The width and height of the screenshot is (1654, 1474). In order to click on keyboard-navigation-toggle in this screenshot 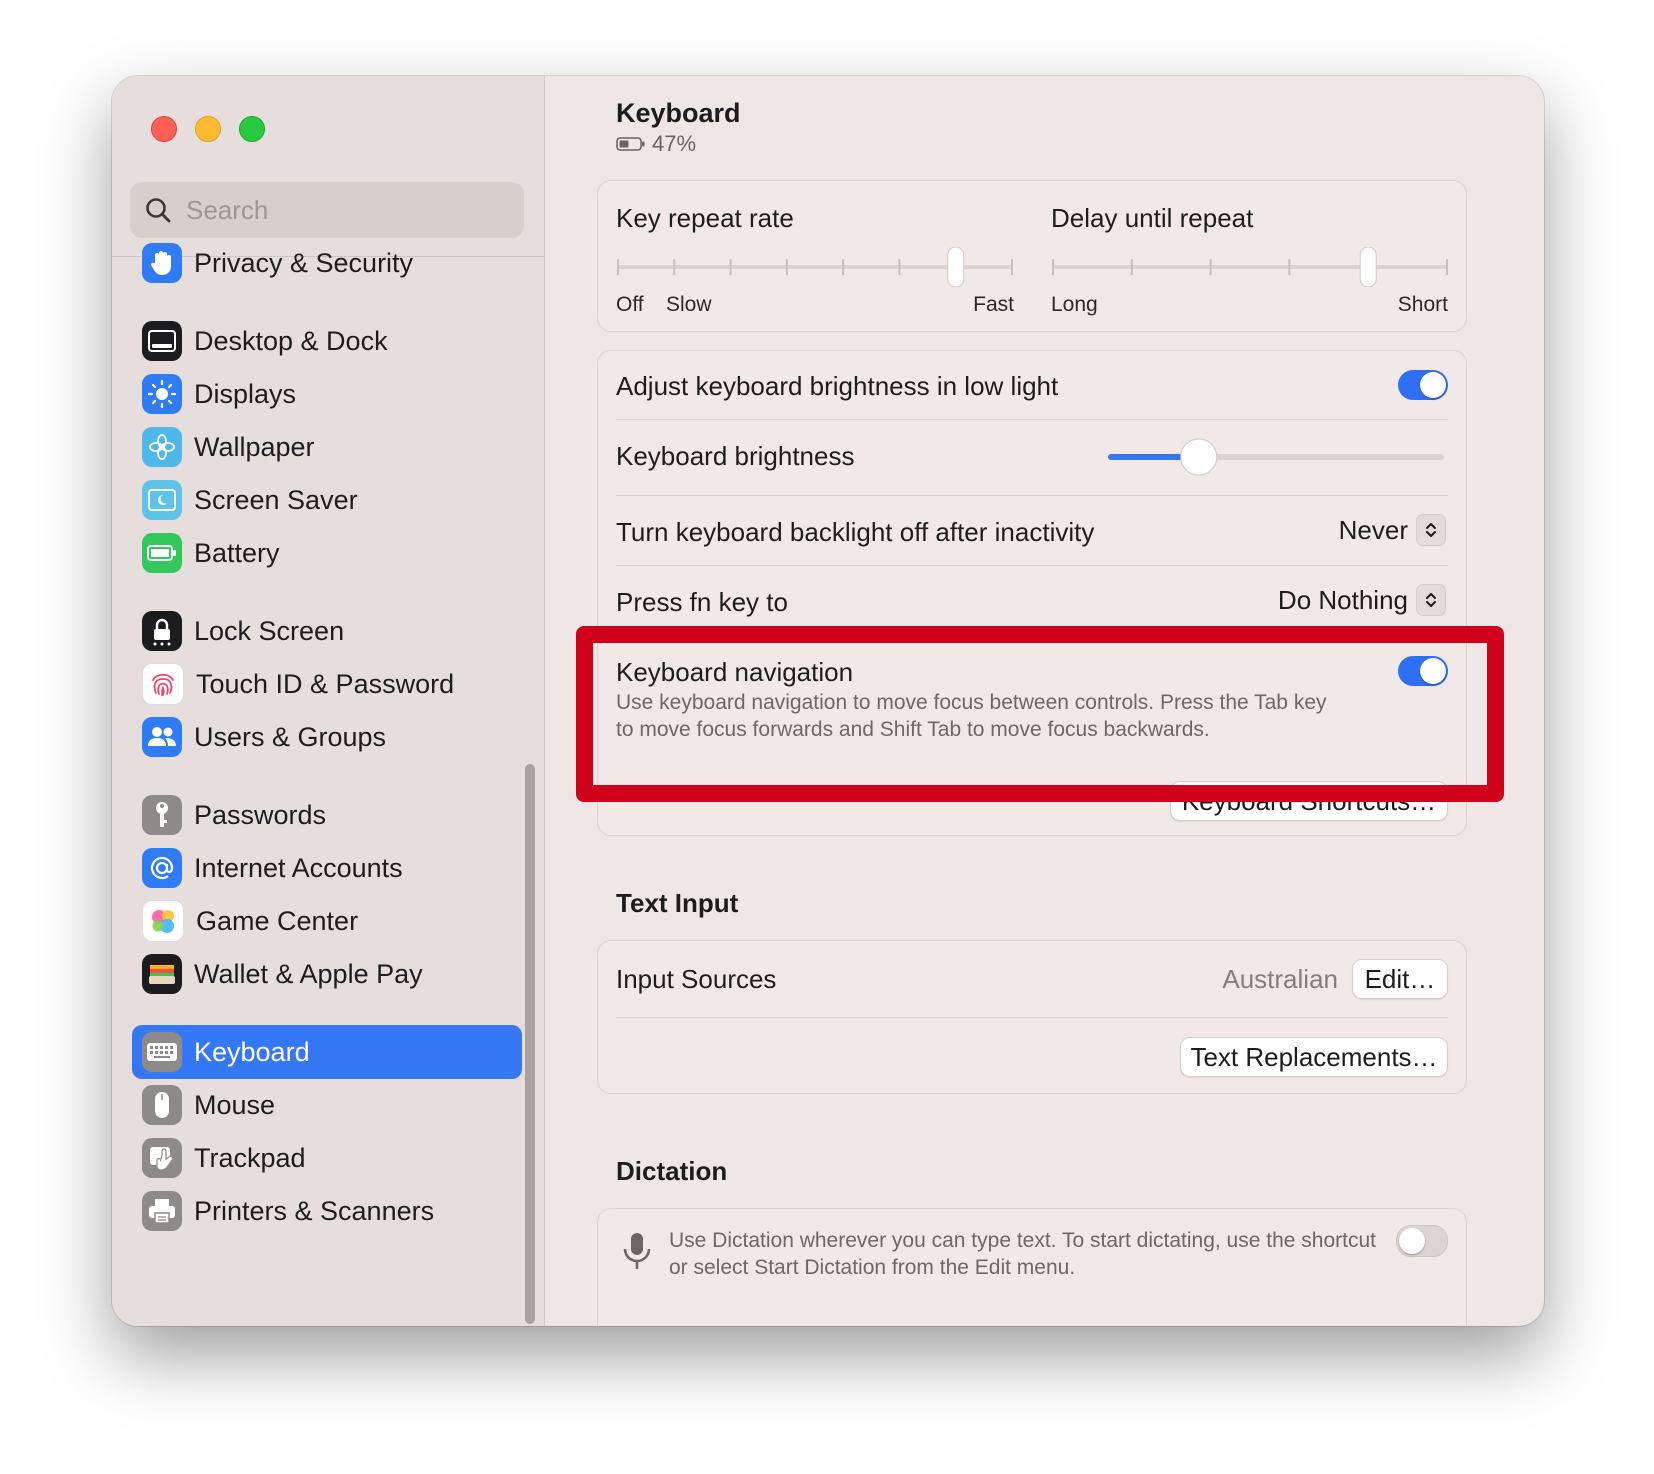, I will do `click(1423, 671)`.